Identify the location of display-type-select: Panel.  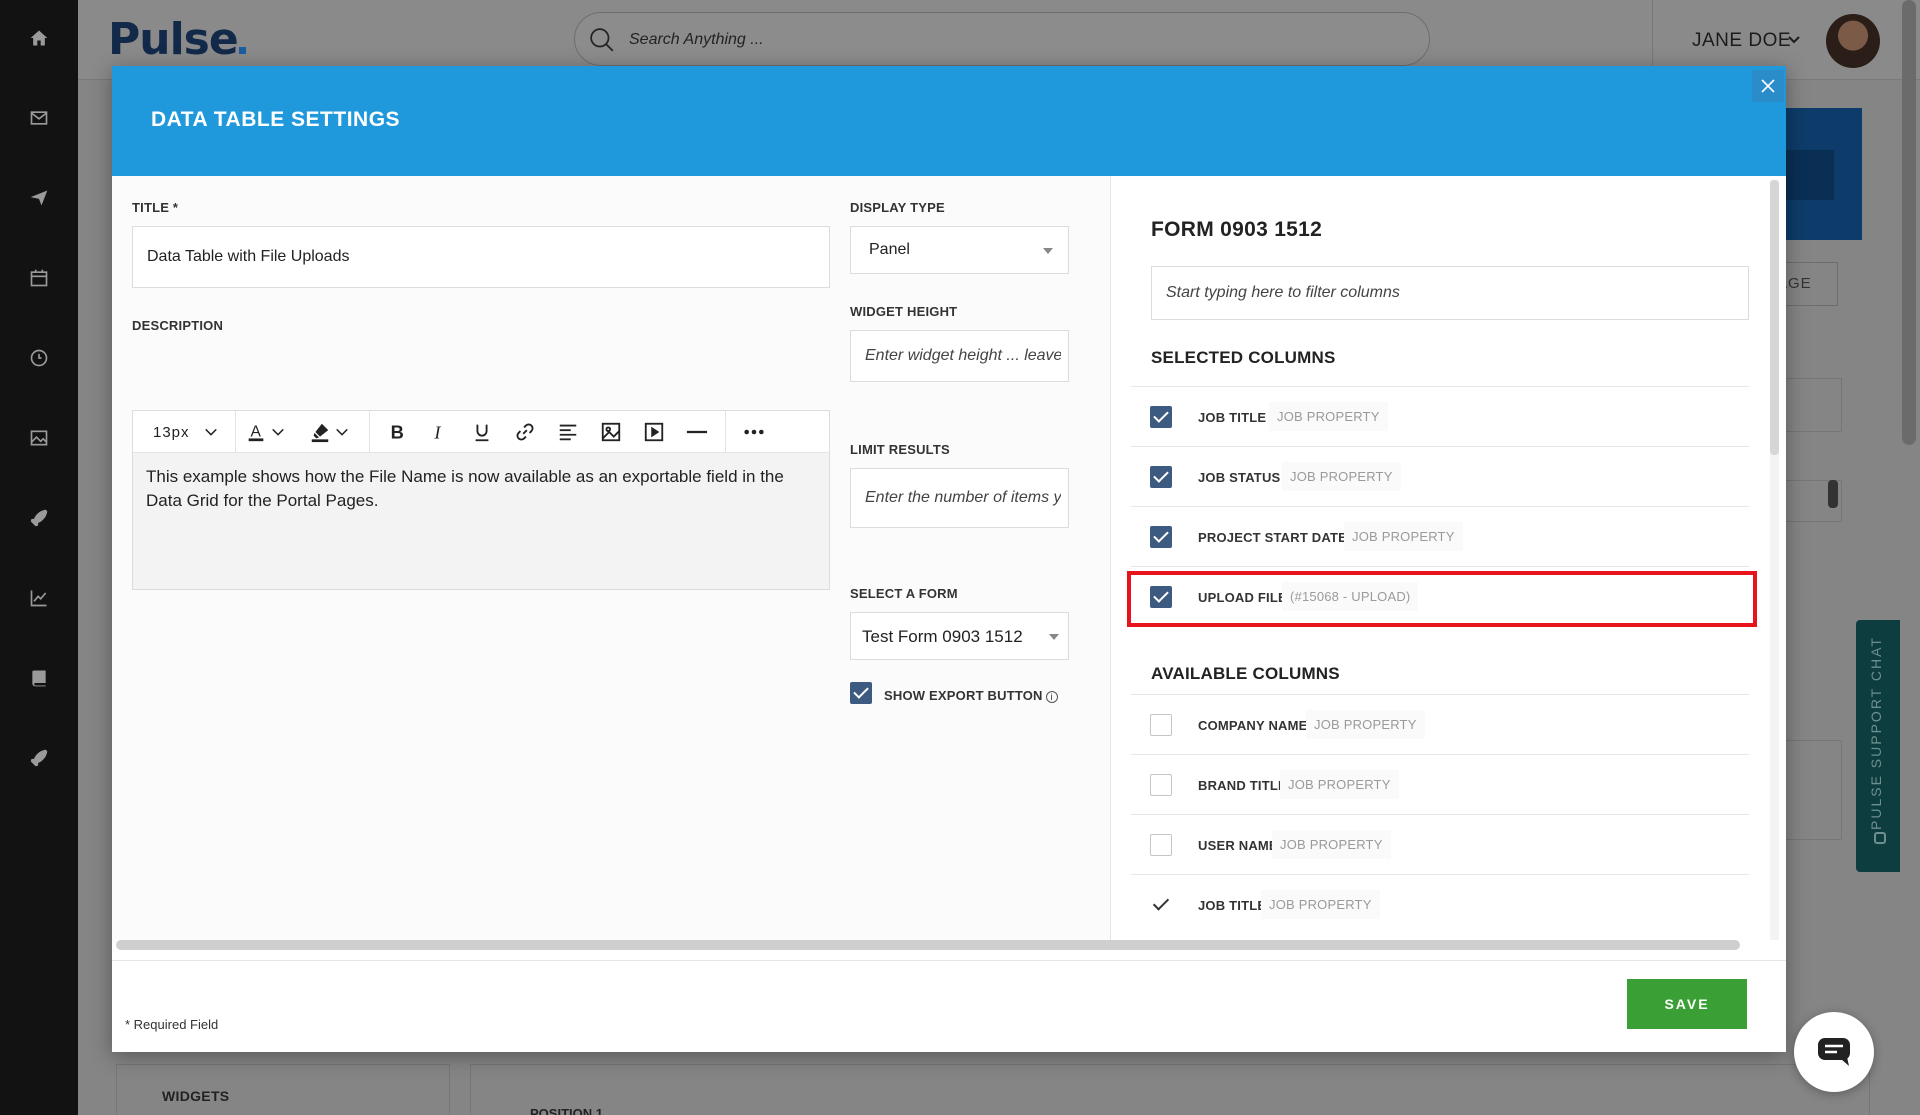
(959, 250).